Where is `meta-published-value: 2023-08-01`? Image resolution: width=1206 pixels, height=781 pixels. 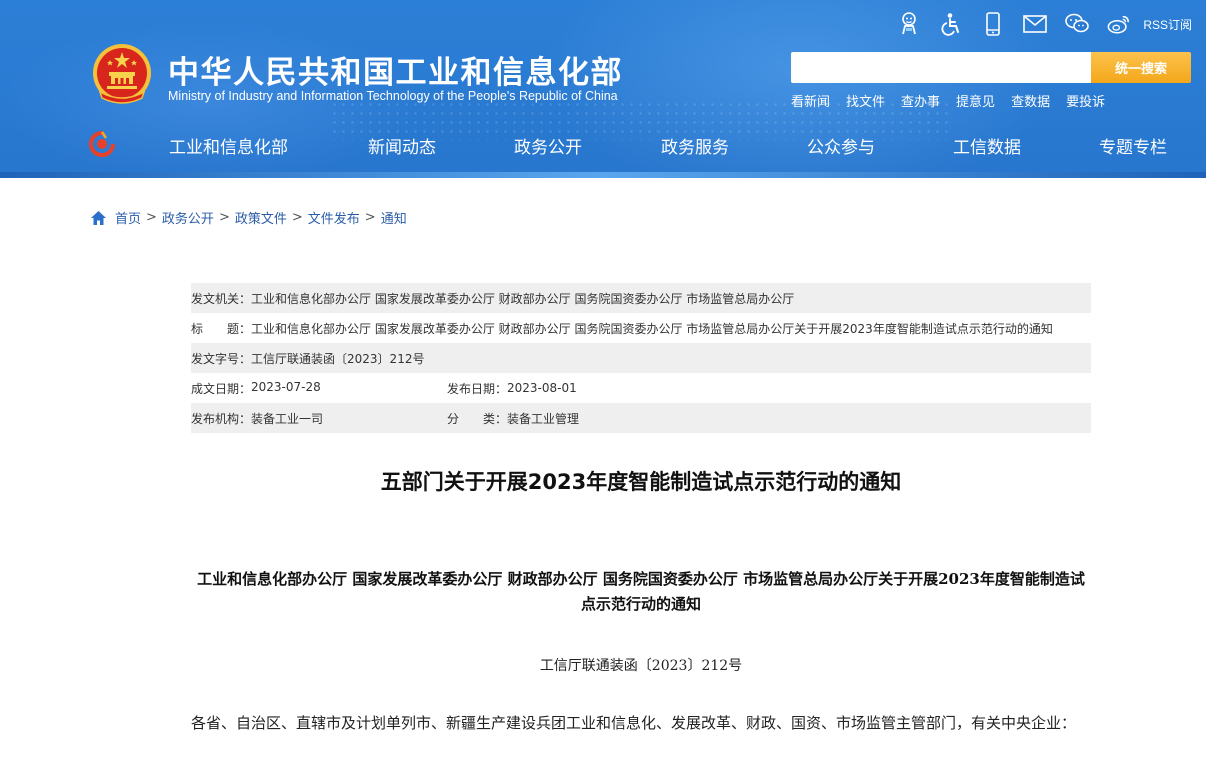 meta-published-value: 2023-08-01 is located at coordinates (542, 388).